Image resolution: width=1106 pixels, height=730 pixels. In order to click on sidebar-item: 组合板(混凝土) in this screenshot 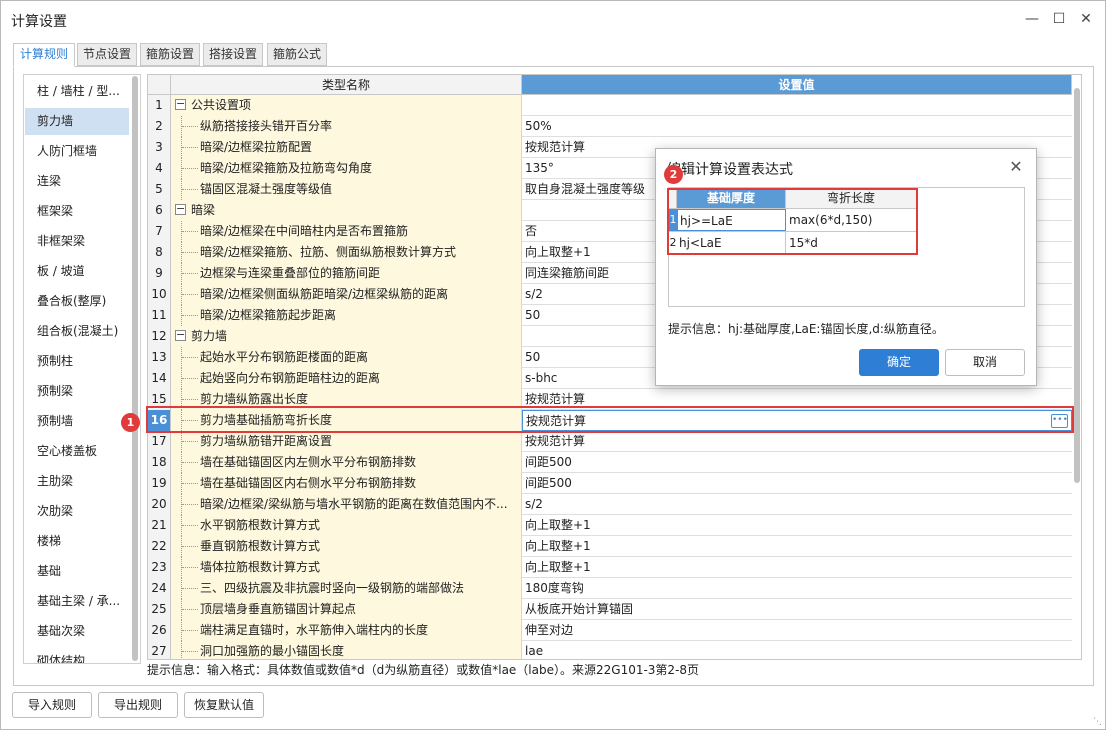, I will do `click(77, 331)`.